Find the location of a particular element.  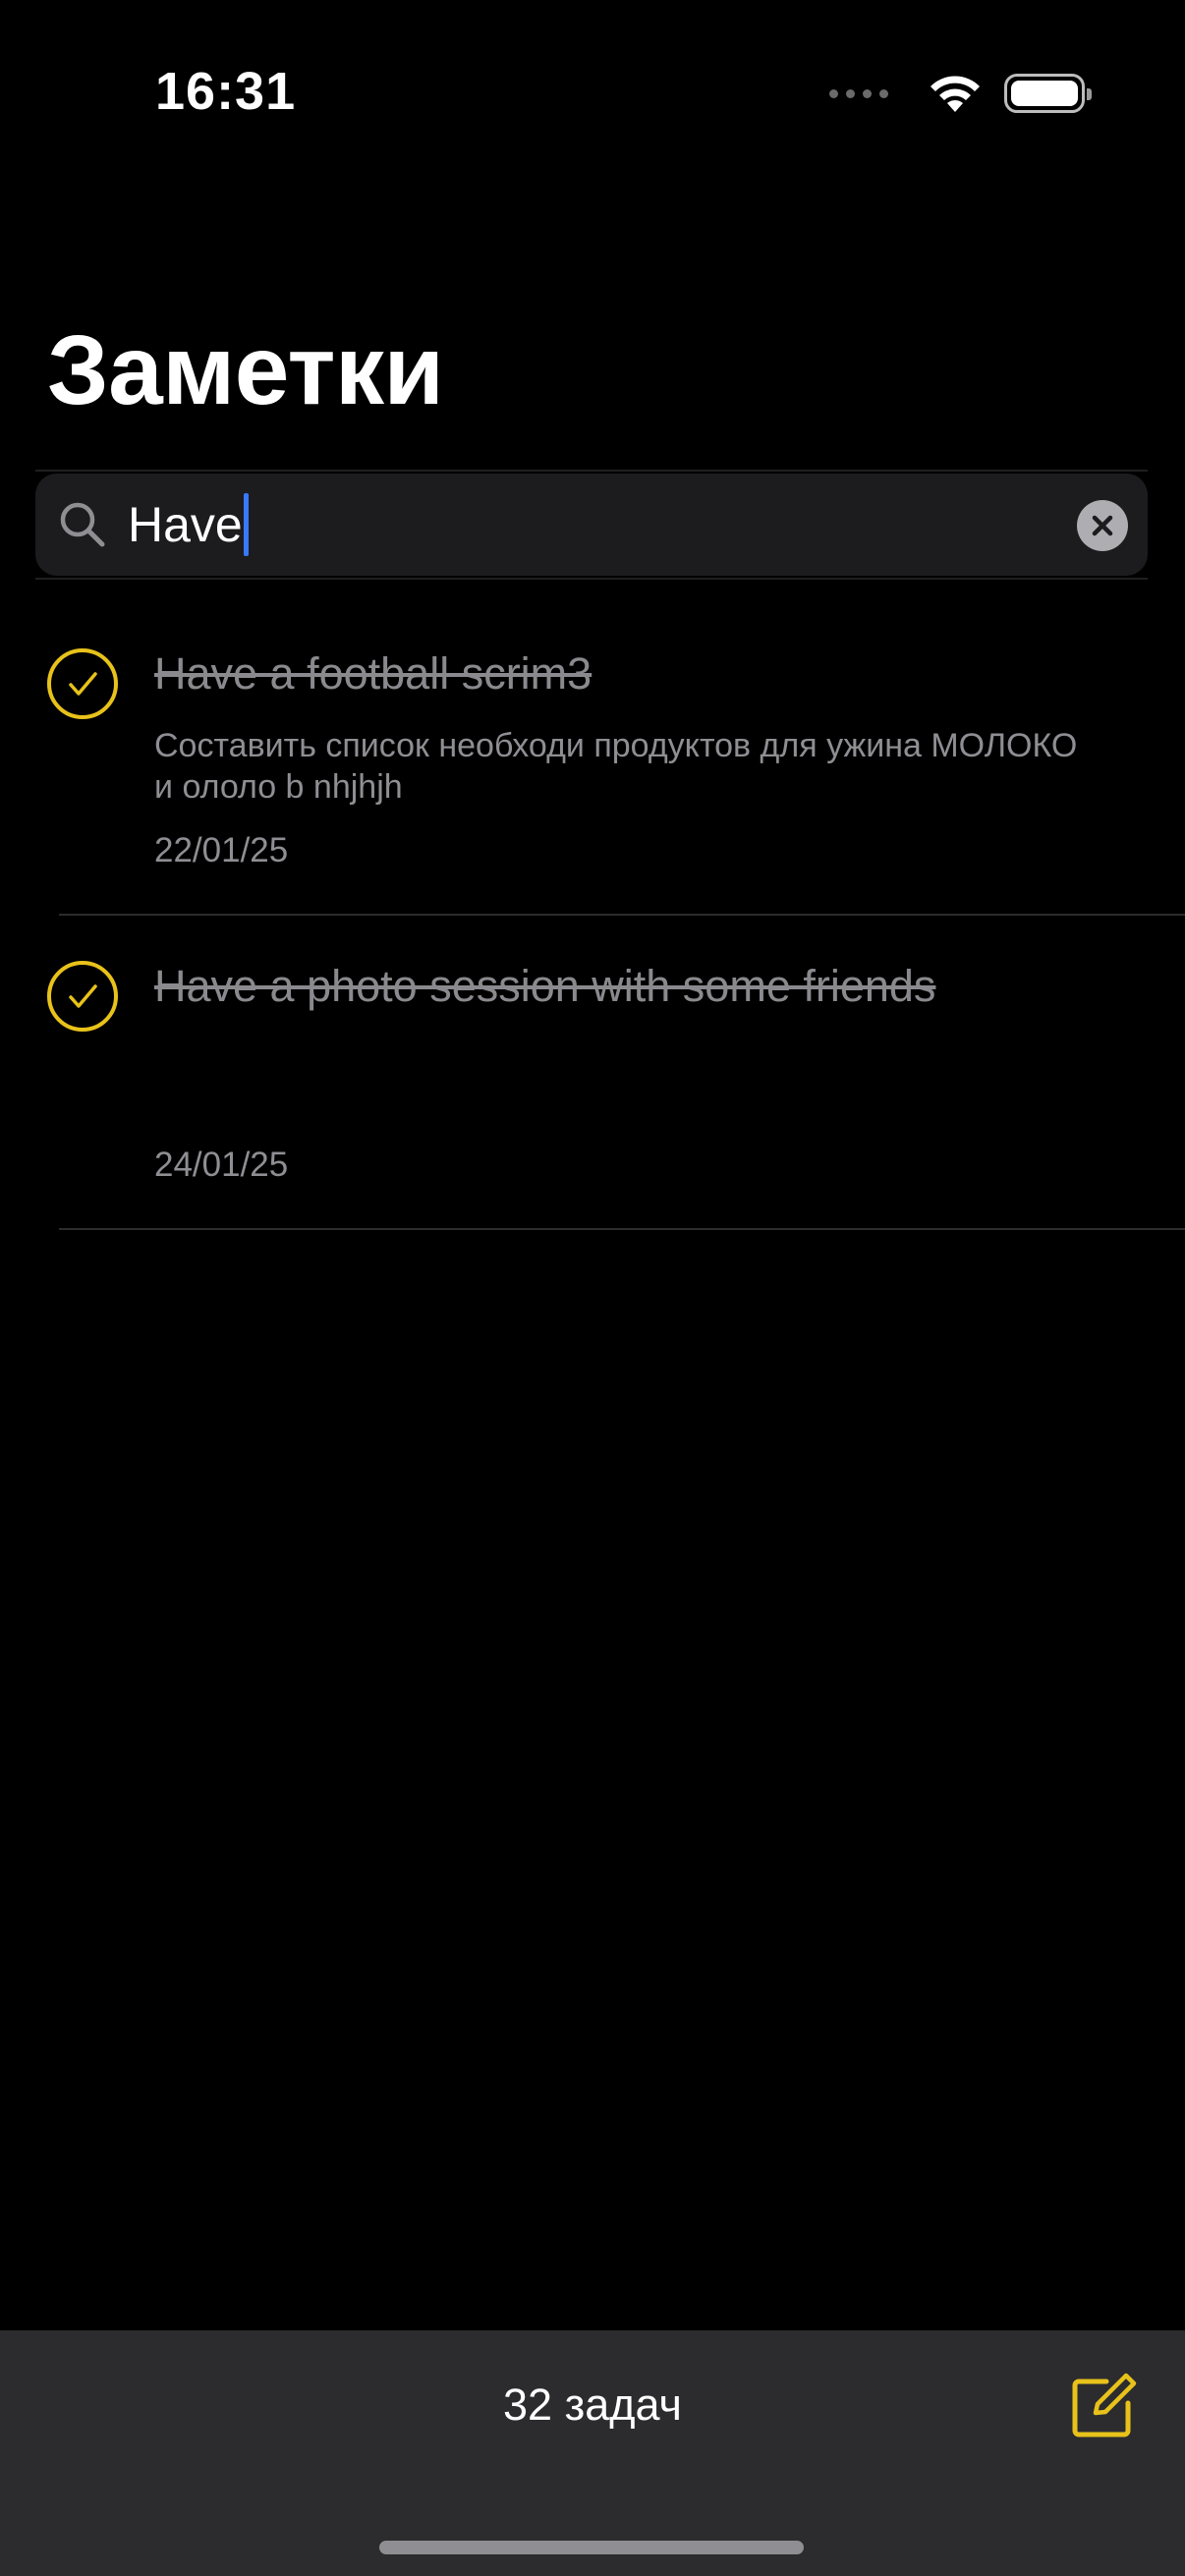

search-icon is located at coordinates (83, 524).